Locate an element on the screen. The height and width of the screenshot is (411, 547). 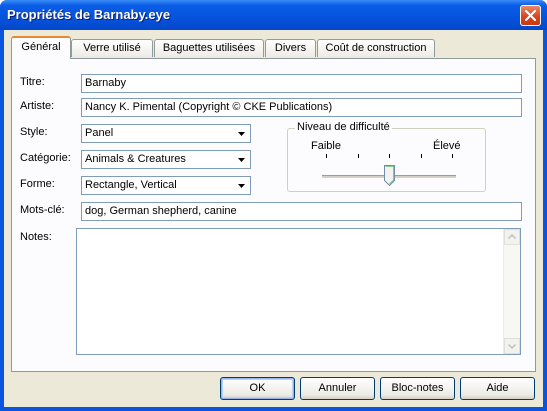
close-icon is located at coordinates (530, 15).